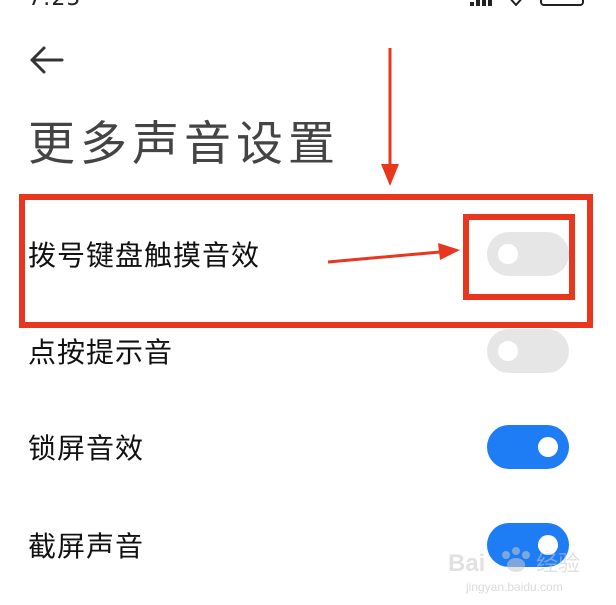 This screenshot has width=616, height=605. I want to click on status-time: 7:25, so click(54, 5).